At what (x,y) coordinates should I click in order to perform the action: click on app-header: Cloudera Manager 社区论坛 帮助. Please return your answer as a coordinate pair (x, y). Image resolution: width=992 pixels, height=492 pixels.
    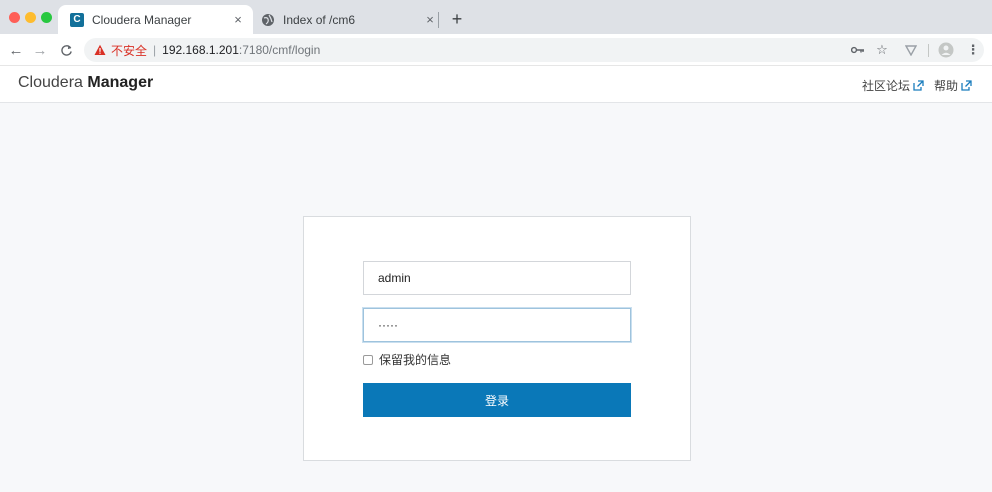
    Looking at the image, I should click on (496, 84).